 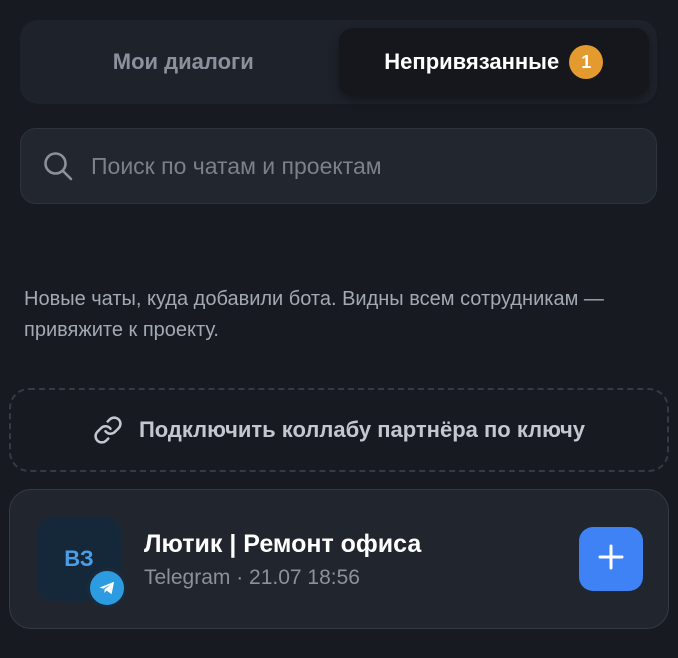 I want to click on chat-subtitle: Telegram · 21.07 18:56, so click(x=252, y=577).